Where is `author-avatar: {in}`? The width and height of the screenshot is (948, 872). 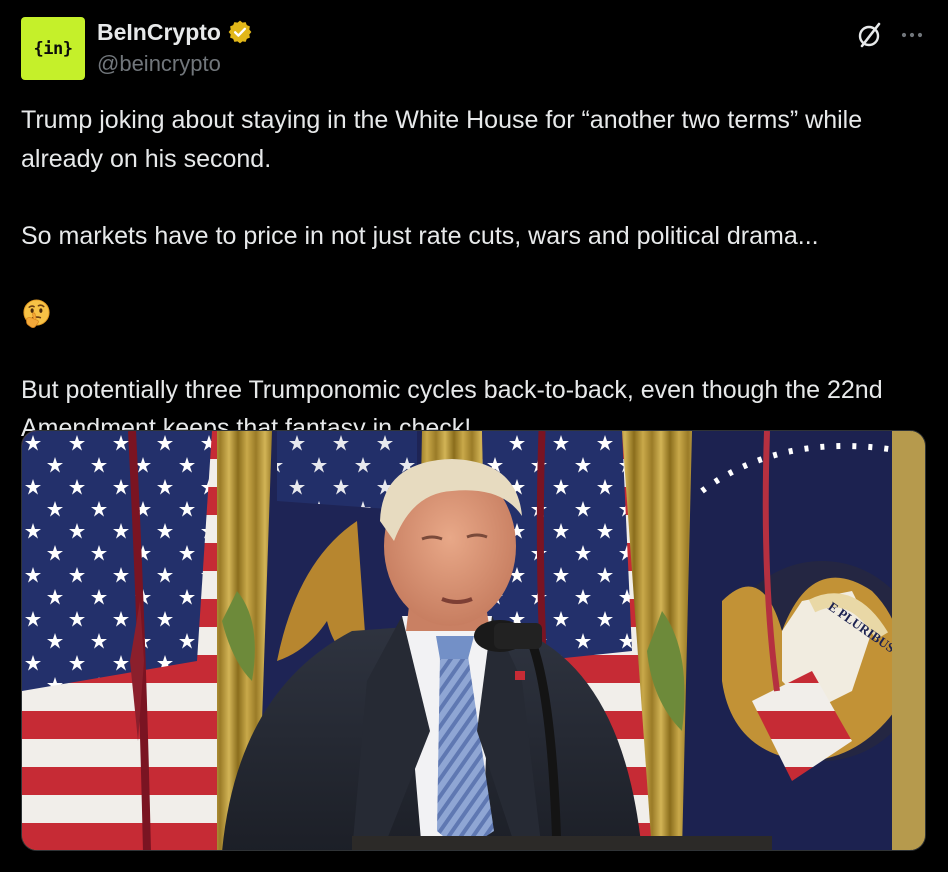
author-avatar: {in} is located at coordinates (53, 48).